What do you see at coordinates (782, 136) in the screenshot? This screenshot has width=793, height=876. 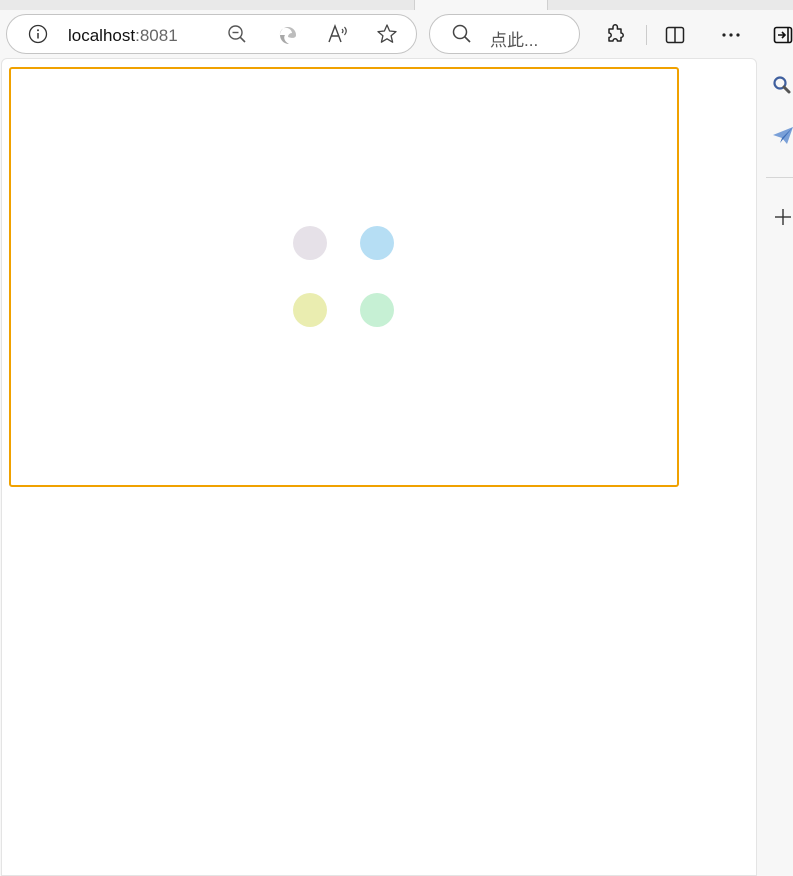 I see `sidebar-send-icon` at bounding box center [782, 136].